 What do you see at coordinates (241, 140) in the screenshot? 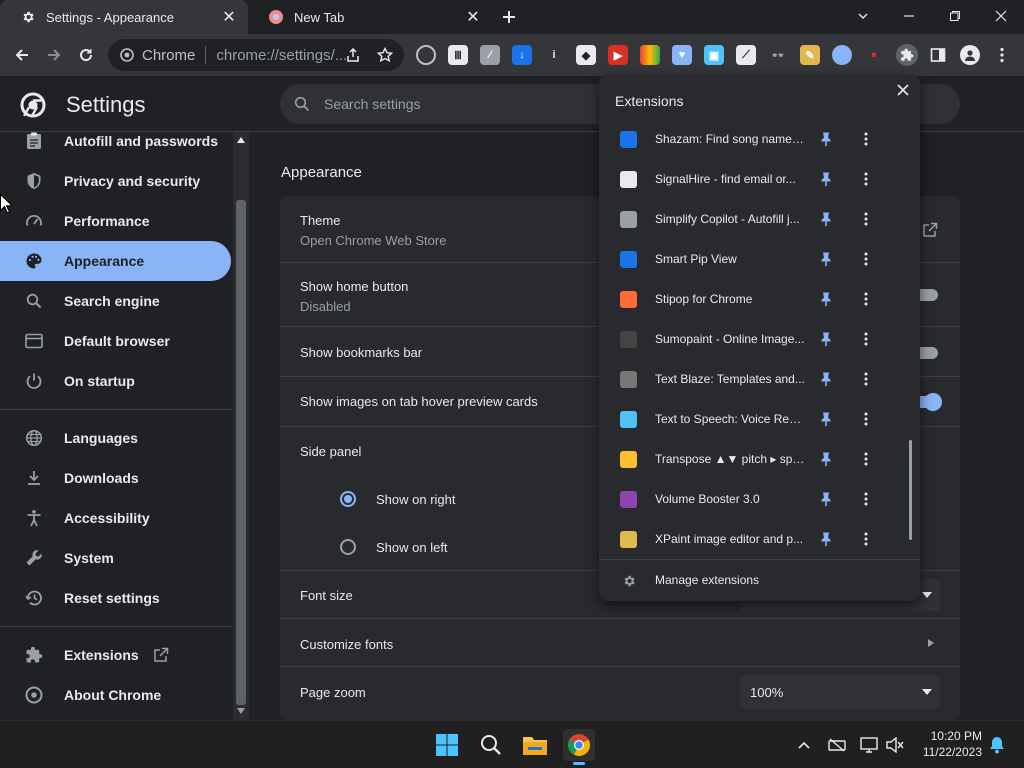
I see `scroll-up-icon` at bounding box center [241, 140].